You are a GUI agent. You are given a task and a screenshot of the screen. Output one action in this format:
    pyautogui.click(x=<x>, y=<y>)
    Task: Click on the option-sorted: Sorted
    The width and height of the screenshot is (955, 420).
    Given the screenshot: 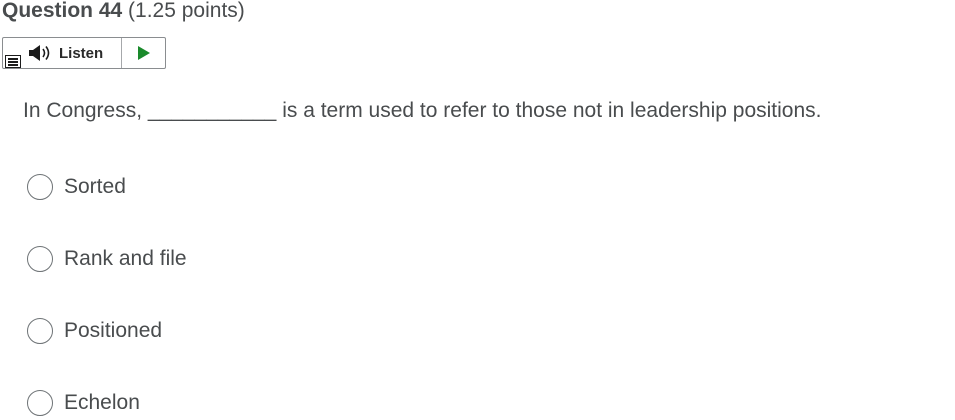 What is the action you would take?
    pyautogui.click(x=76, y=187)
    